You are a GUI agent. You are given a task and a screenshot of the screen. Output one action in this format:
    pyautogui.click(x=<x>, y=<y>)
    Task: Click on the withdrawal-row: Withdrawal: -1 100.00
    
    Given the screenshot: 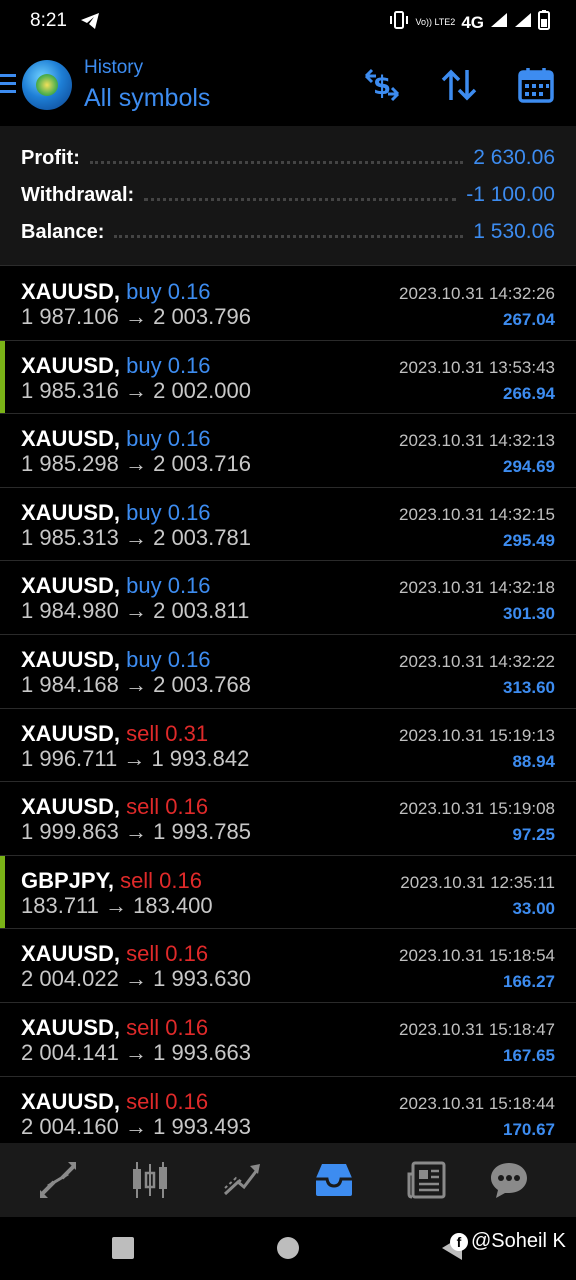 What is the action you would take?
    pyautogui.click(x=288, y=195)
    